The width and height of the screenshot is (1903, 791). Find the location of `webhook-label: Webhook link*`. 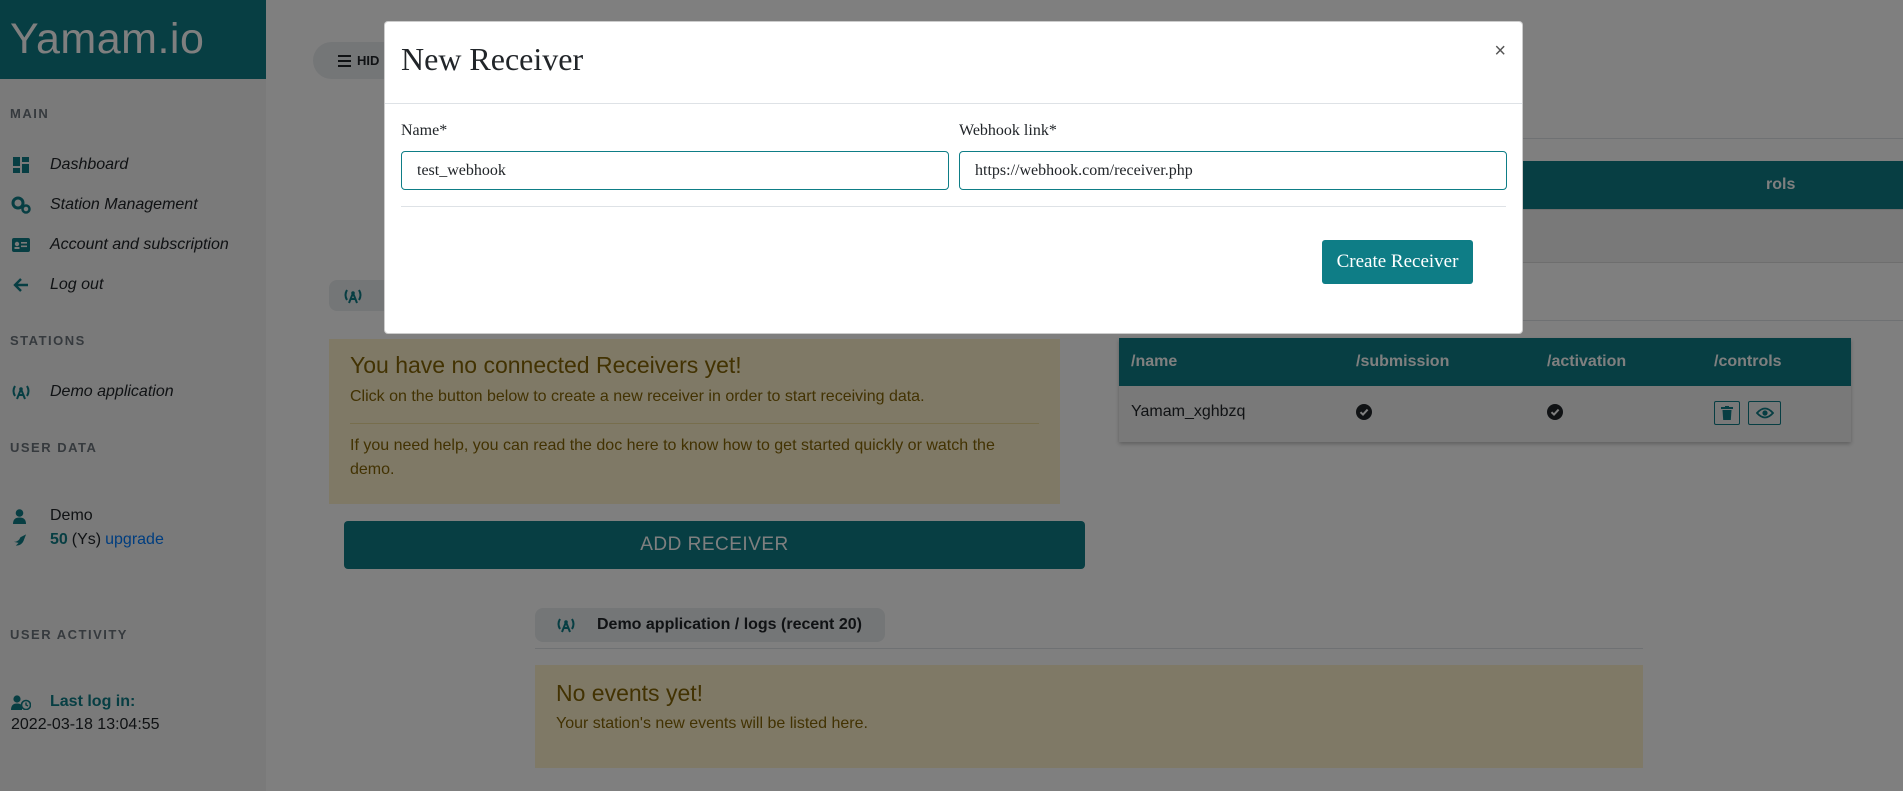

webhook-label: Webhook link* is located at coordinates (1008, 130).